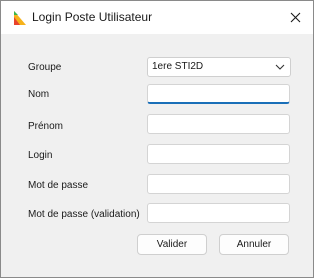  Describe the element at coordinates (218, 124) in the screenshot. I see `prenom-field` at that location.